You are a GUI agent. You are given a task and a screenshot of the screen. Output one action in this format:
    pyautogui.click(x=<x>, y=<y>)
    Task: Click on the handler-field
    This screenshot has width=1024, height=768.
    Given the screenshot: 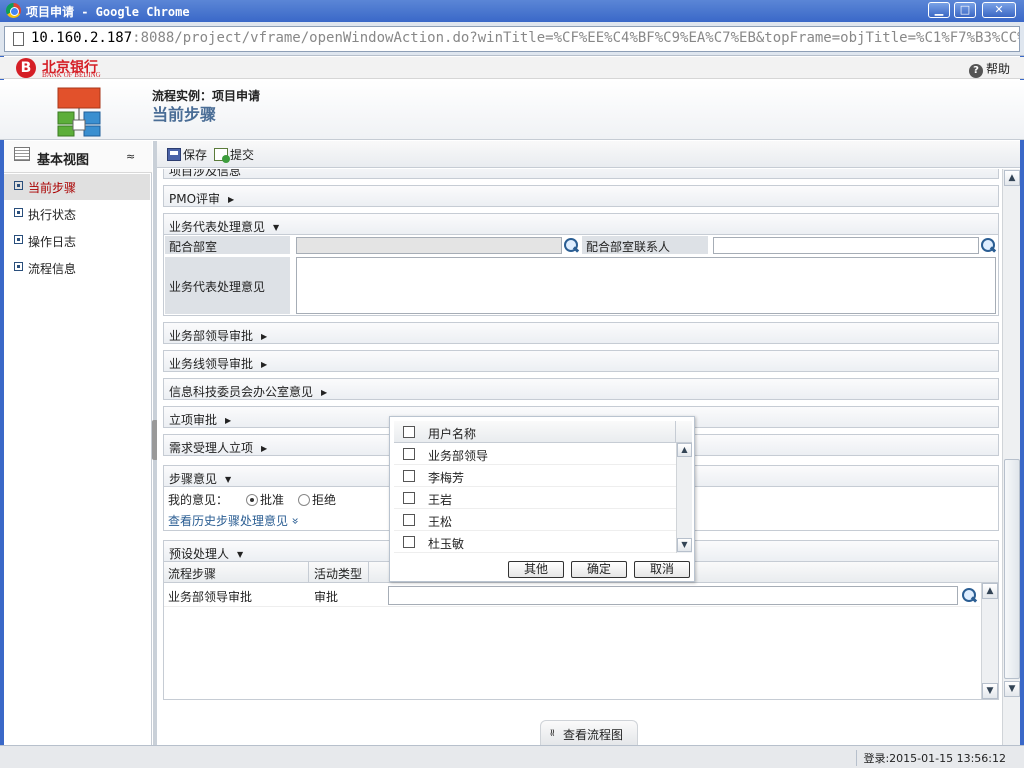 What is the action you would take?
    pyautogui.click(x=673, y=595)
    